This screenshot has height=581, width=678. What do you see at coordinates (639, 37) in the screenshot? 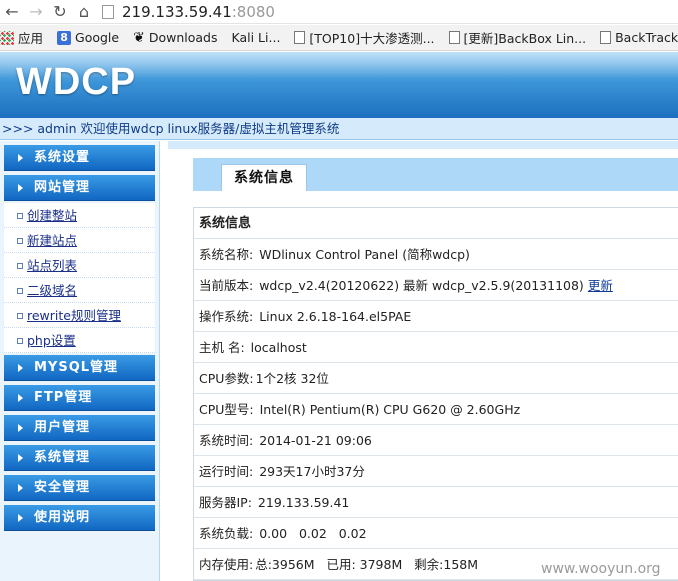
I see `bookmark-backtrack: BackTrack5 R` at bounding box center [639, 37].